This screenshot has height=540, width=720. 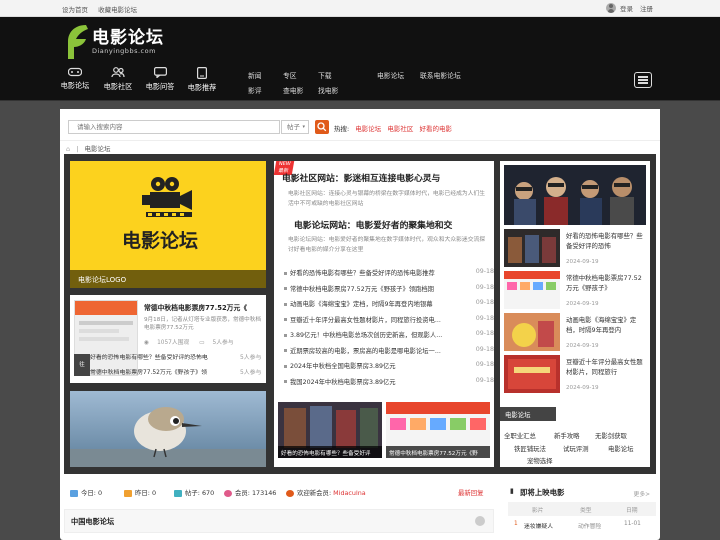 I want to click on section-title: 中国电影论坛, so click(x=92, y=522).